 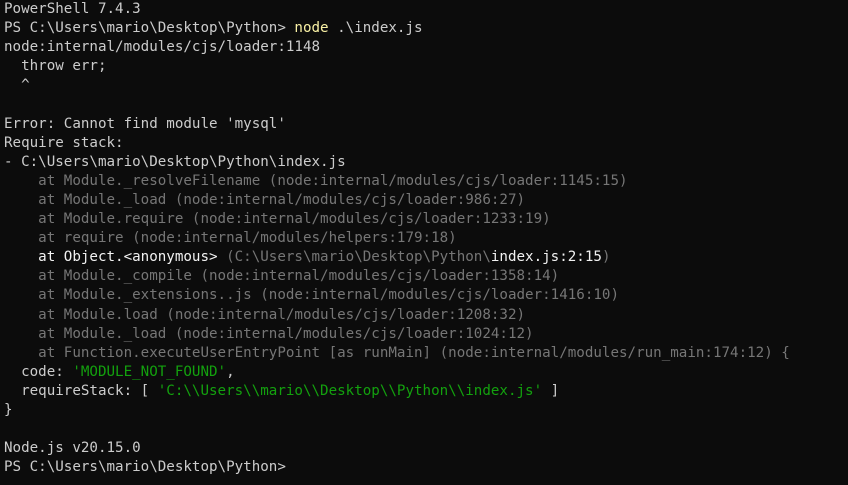 What do you see at coordinates (606, 257) in the screenshot?
I see `anon-frame-close: )` at bounding box center [606, 257].